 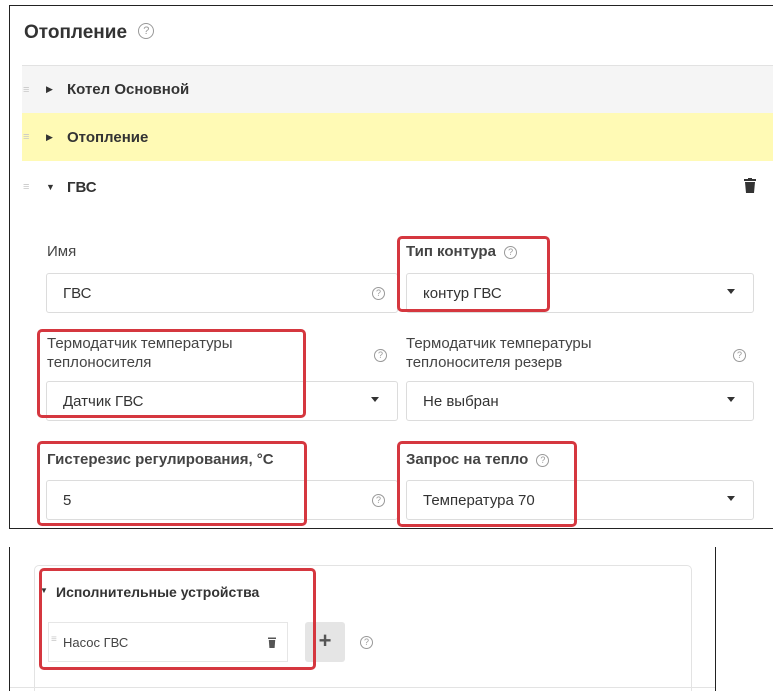 What do you see at coordinates (108, 137) in the screenshot?
I see `circuit-label: Отопление` at bounding box center [108, 137].